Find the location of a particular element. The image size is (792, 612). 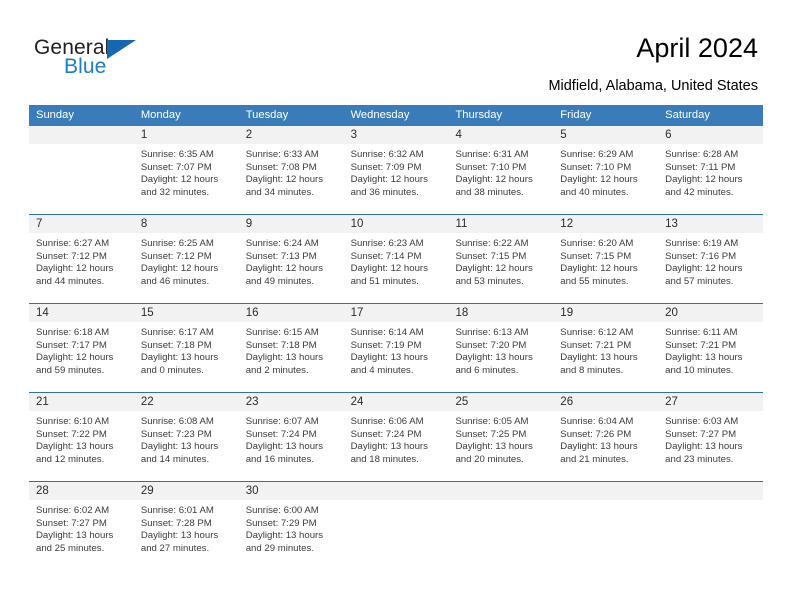

sunset-time: Sunset: 7:13 PM is located at coordinates (281, 256).